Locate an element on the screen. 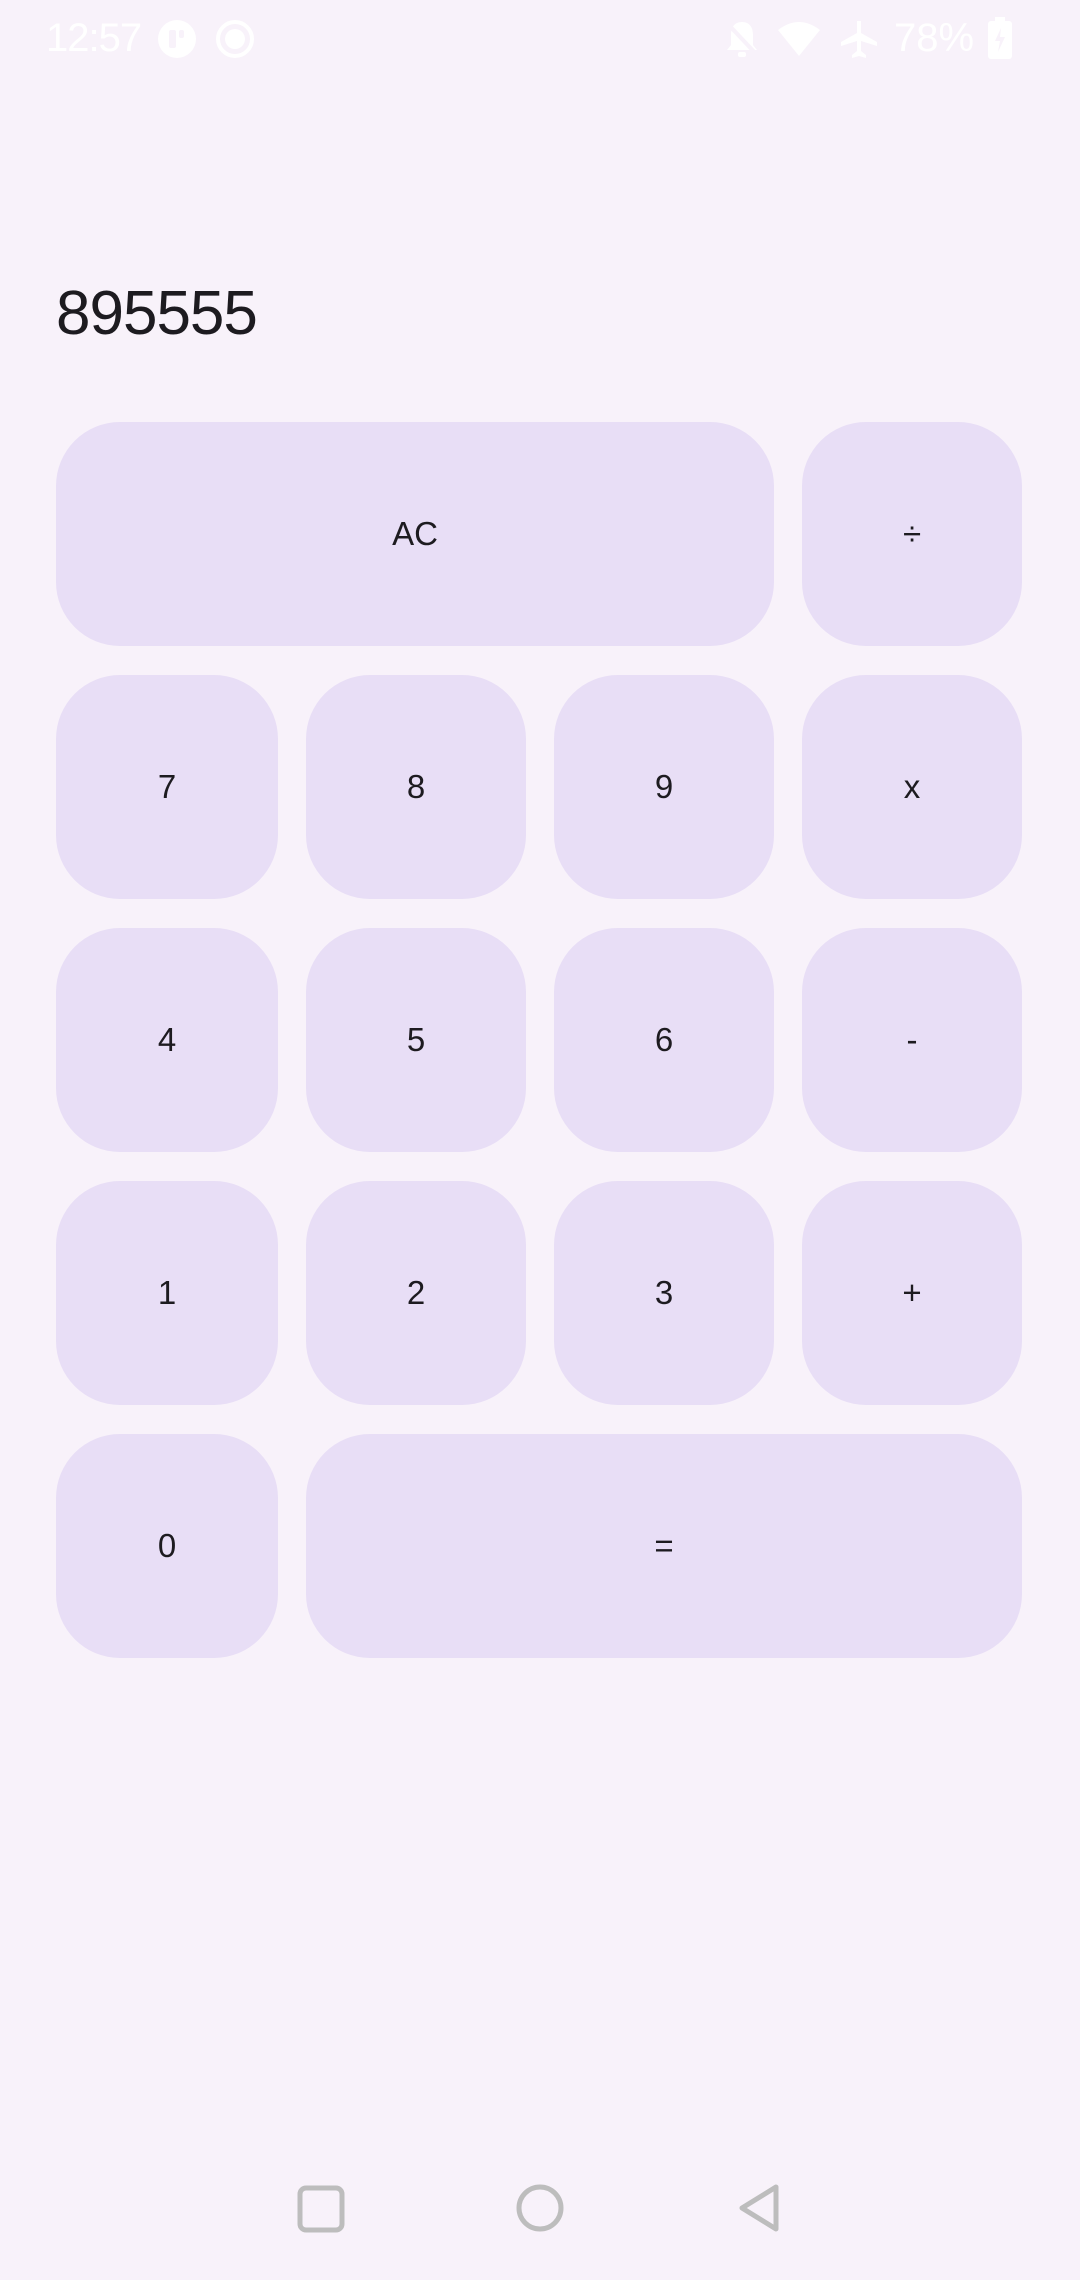  battery-icon is located at coordinates (1000, 38).